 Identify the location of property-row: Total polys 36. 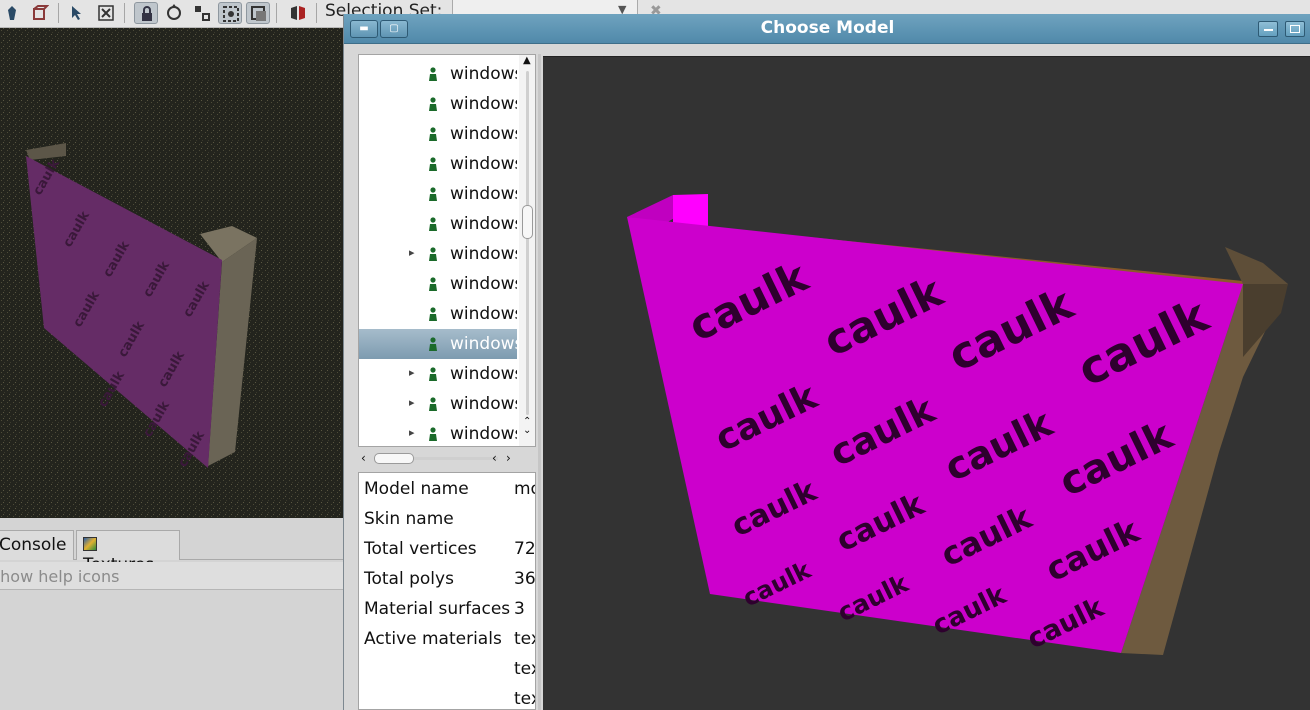
(447, 578).